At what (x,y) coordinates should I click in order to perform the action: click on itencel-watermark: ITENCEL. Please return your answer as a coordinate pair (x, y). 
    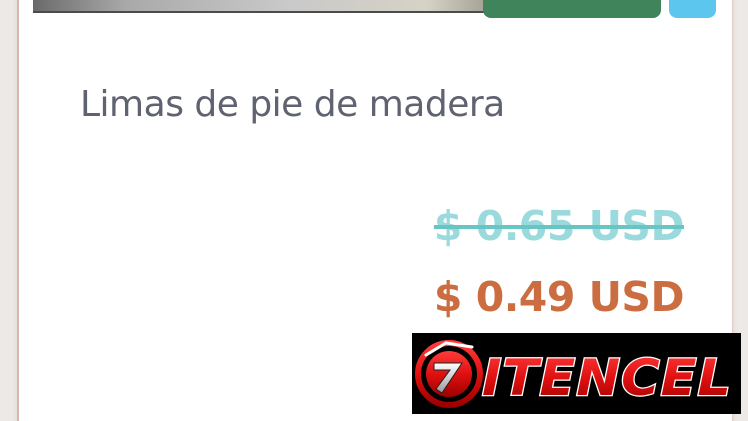
    Looking at the image, I should click on (576, 373).